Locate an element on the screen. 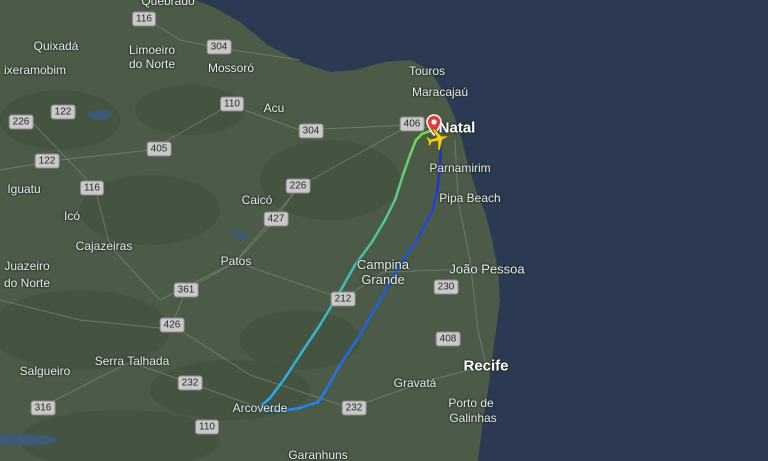 Image resolution: width=768 pixels, height=461 pixels. city-label-patos: Patos is located at coordinates (236, 261).